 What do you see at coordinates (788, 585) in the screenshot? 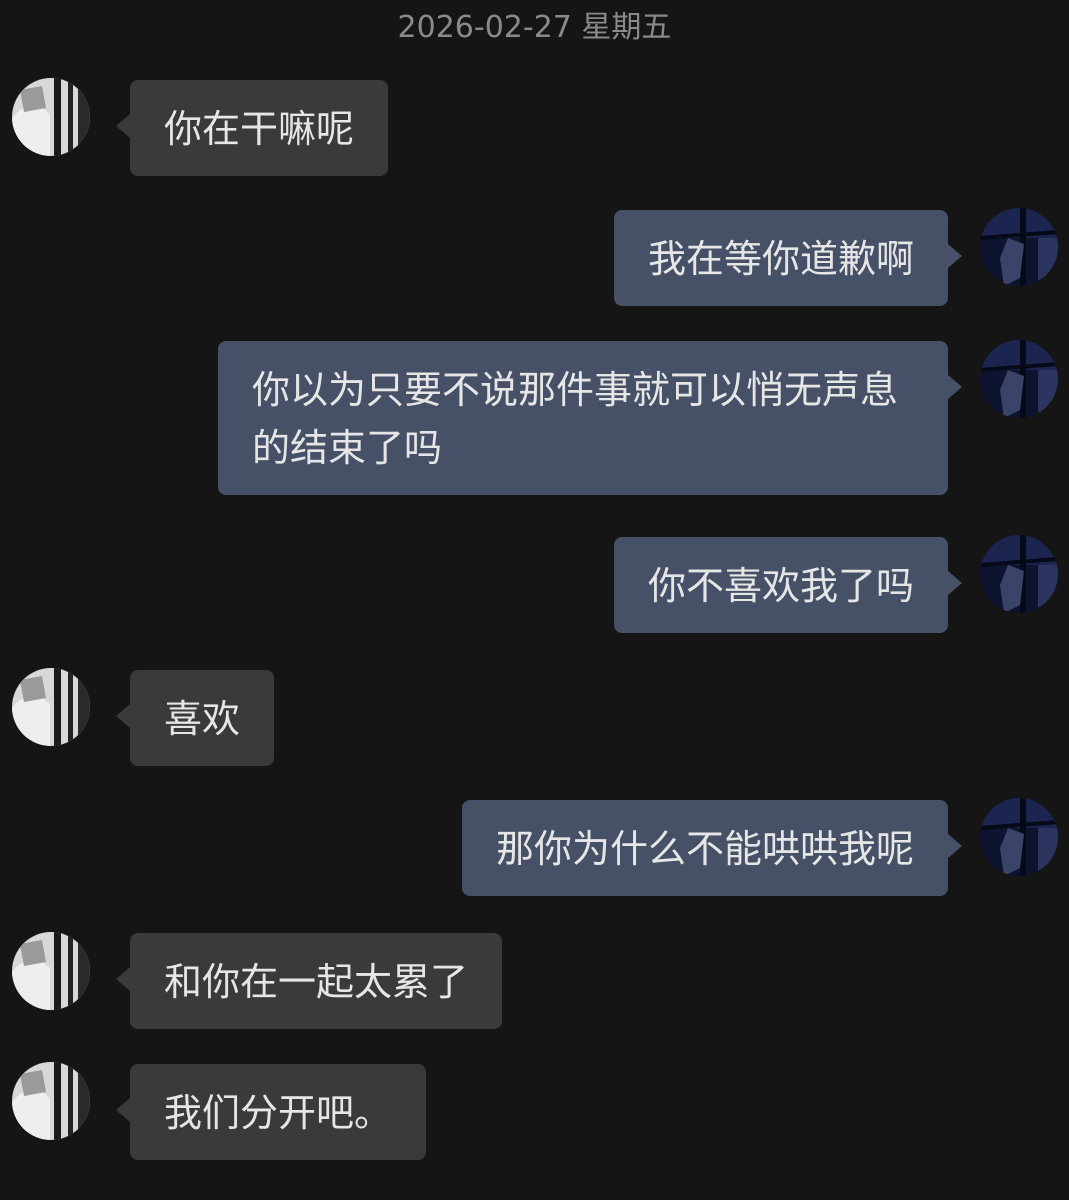
I see `message-bubble-outgoing: 你不喜欢我了吗` at bounding box center [788, 585].